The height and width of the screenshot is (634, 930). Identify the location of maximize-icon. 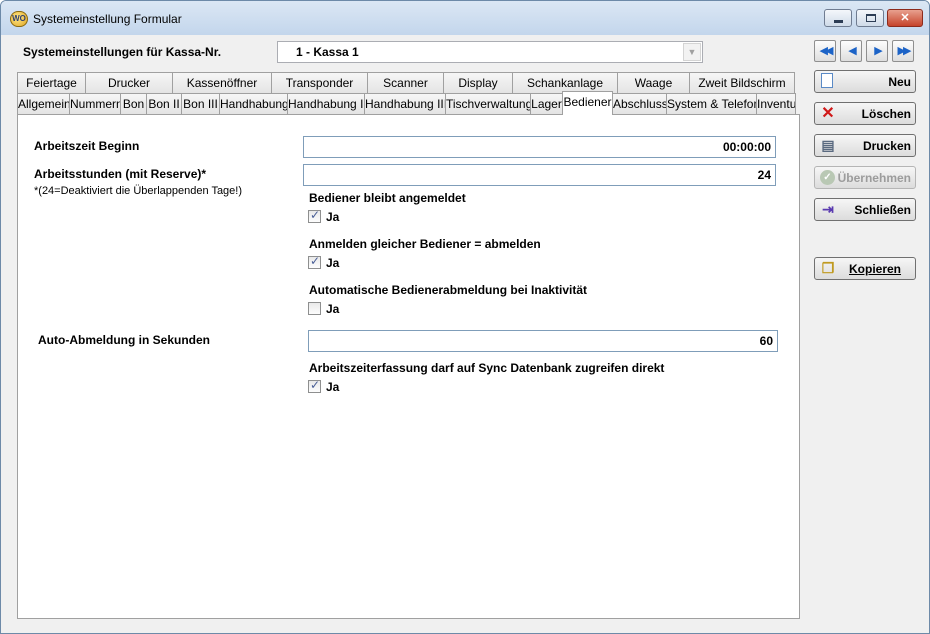
(871, 18).